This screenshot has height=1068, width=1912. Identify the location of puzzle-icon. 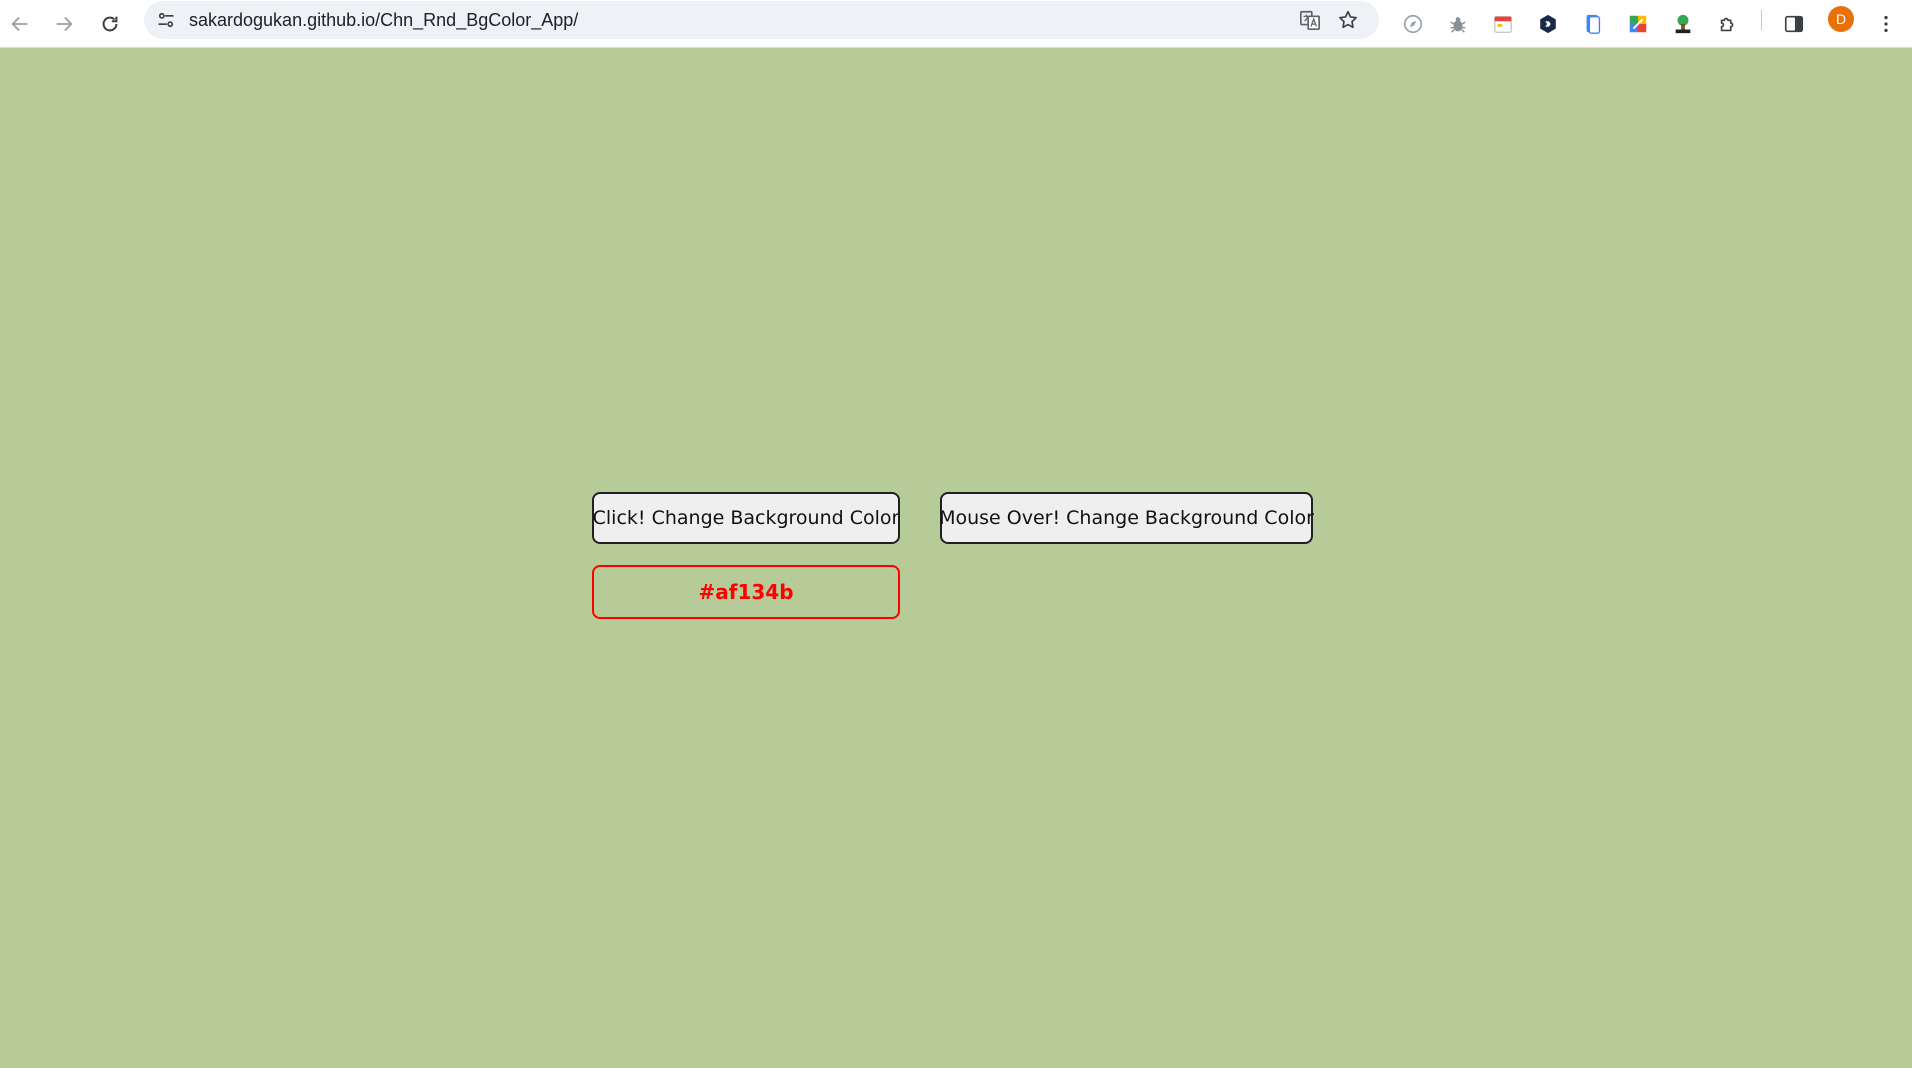
(1727, 24).